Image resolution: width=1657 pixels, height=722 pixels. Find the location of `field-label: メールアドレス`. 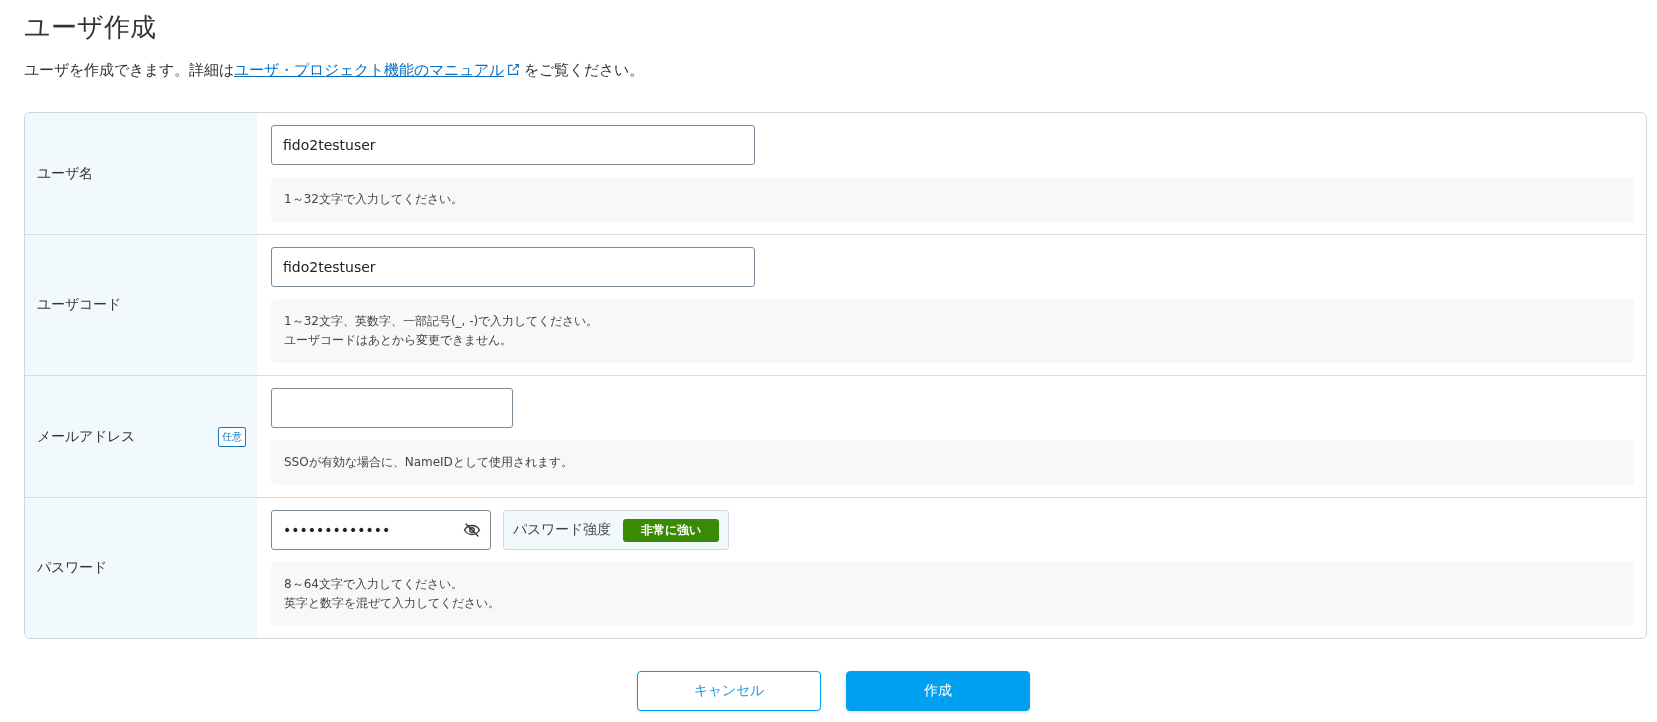

field-label: メールアドレス is located at coordinates (86, 436).